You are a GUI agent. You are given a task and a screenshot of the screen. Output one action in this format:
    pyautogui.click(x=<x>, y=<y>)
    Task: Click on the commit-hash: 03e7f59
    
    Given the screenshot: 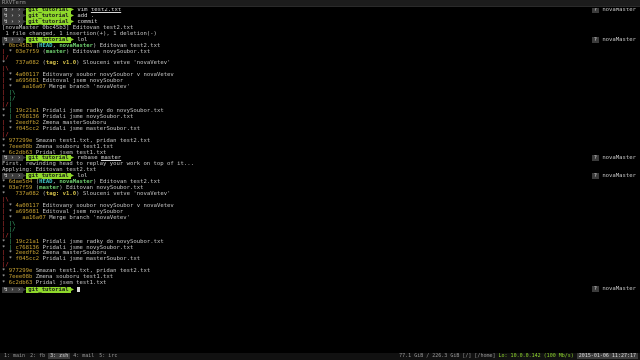 What is the action you would take?
    pyautogui.click(x=27, y=51)
    